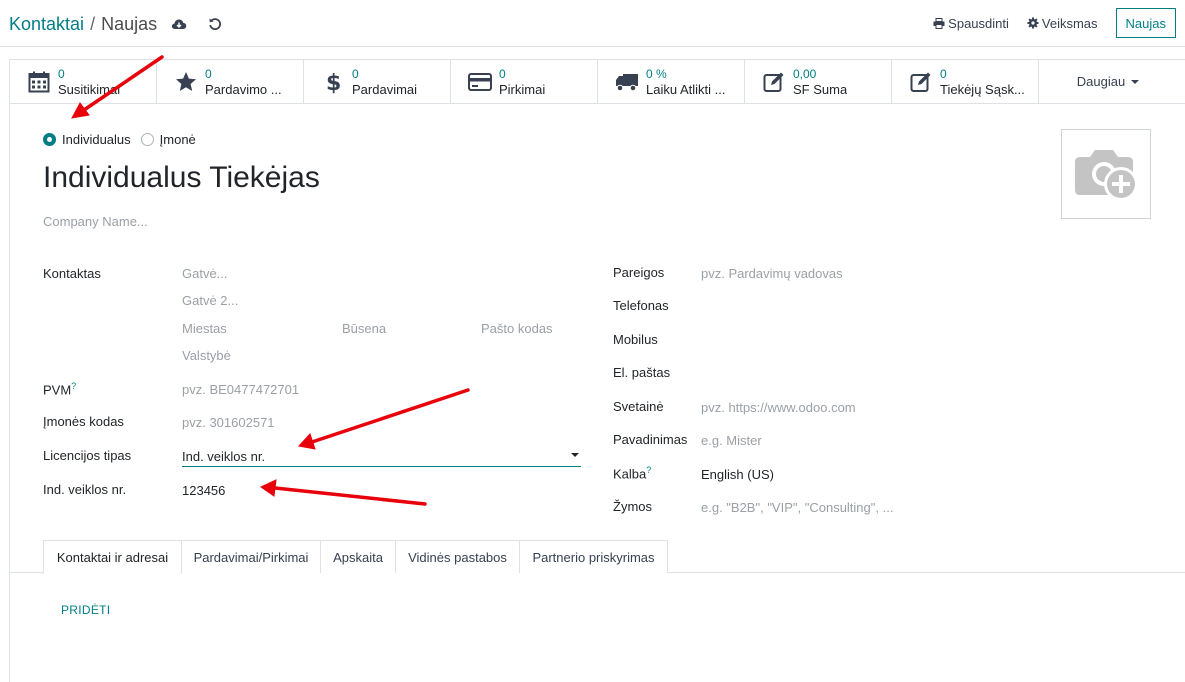 The width and height of the screenshot is (1185, 682). Describe the element at coordinates (627, 82) in the screenshot. I see `truck-icon` at that location.